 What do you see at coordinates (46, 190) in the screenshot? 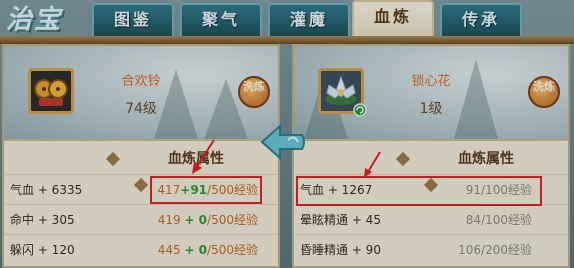
I see `attribute-label: 气血 + 6335` at bounding box center [46, 190].